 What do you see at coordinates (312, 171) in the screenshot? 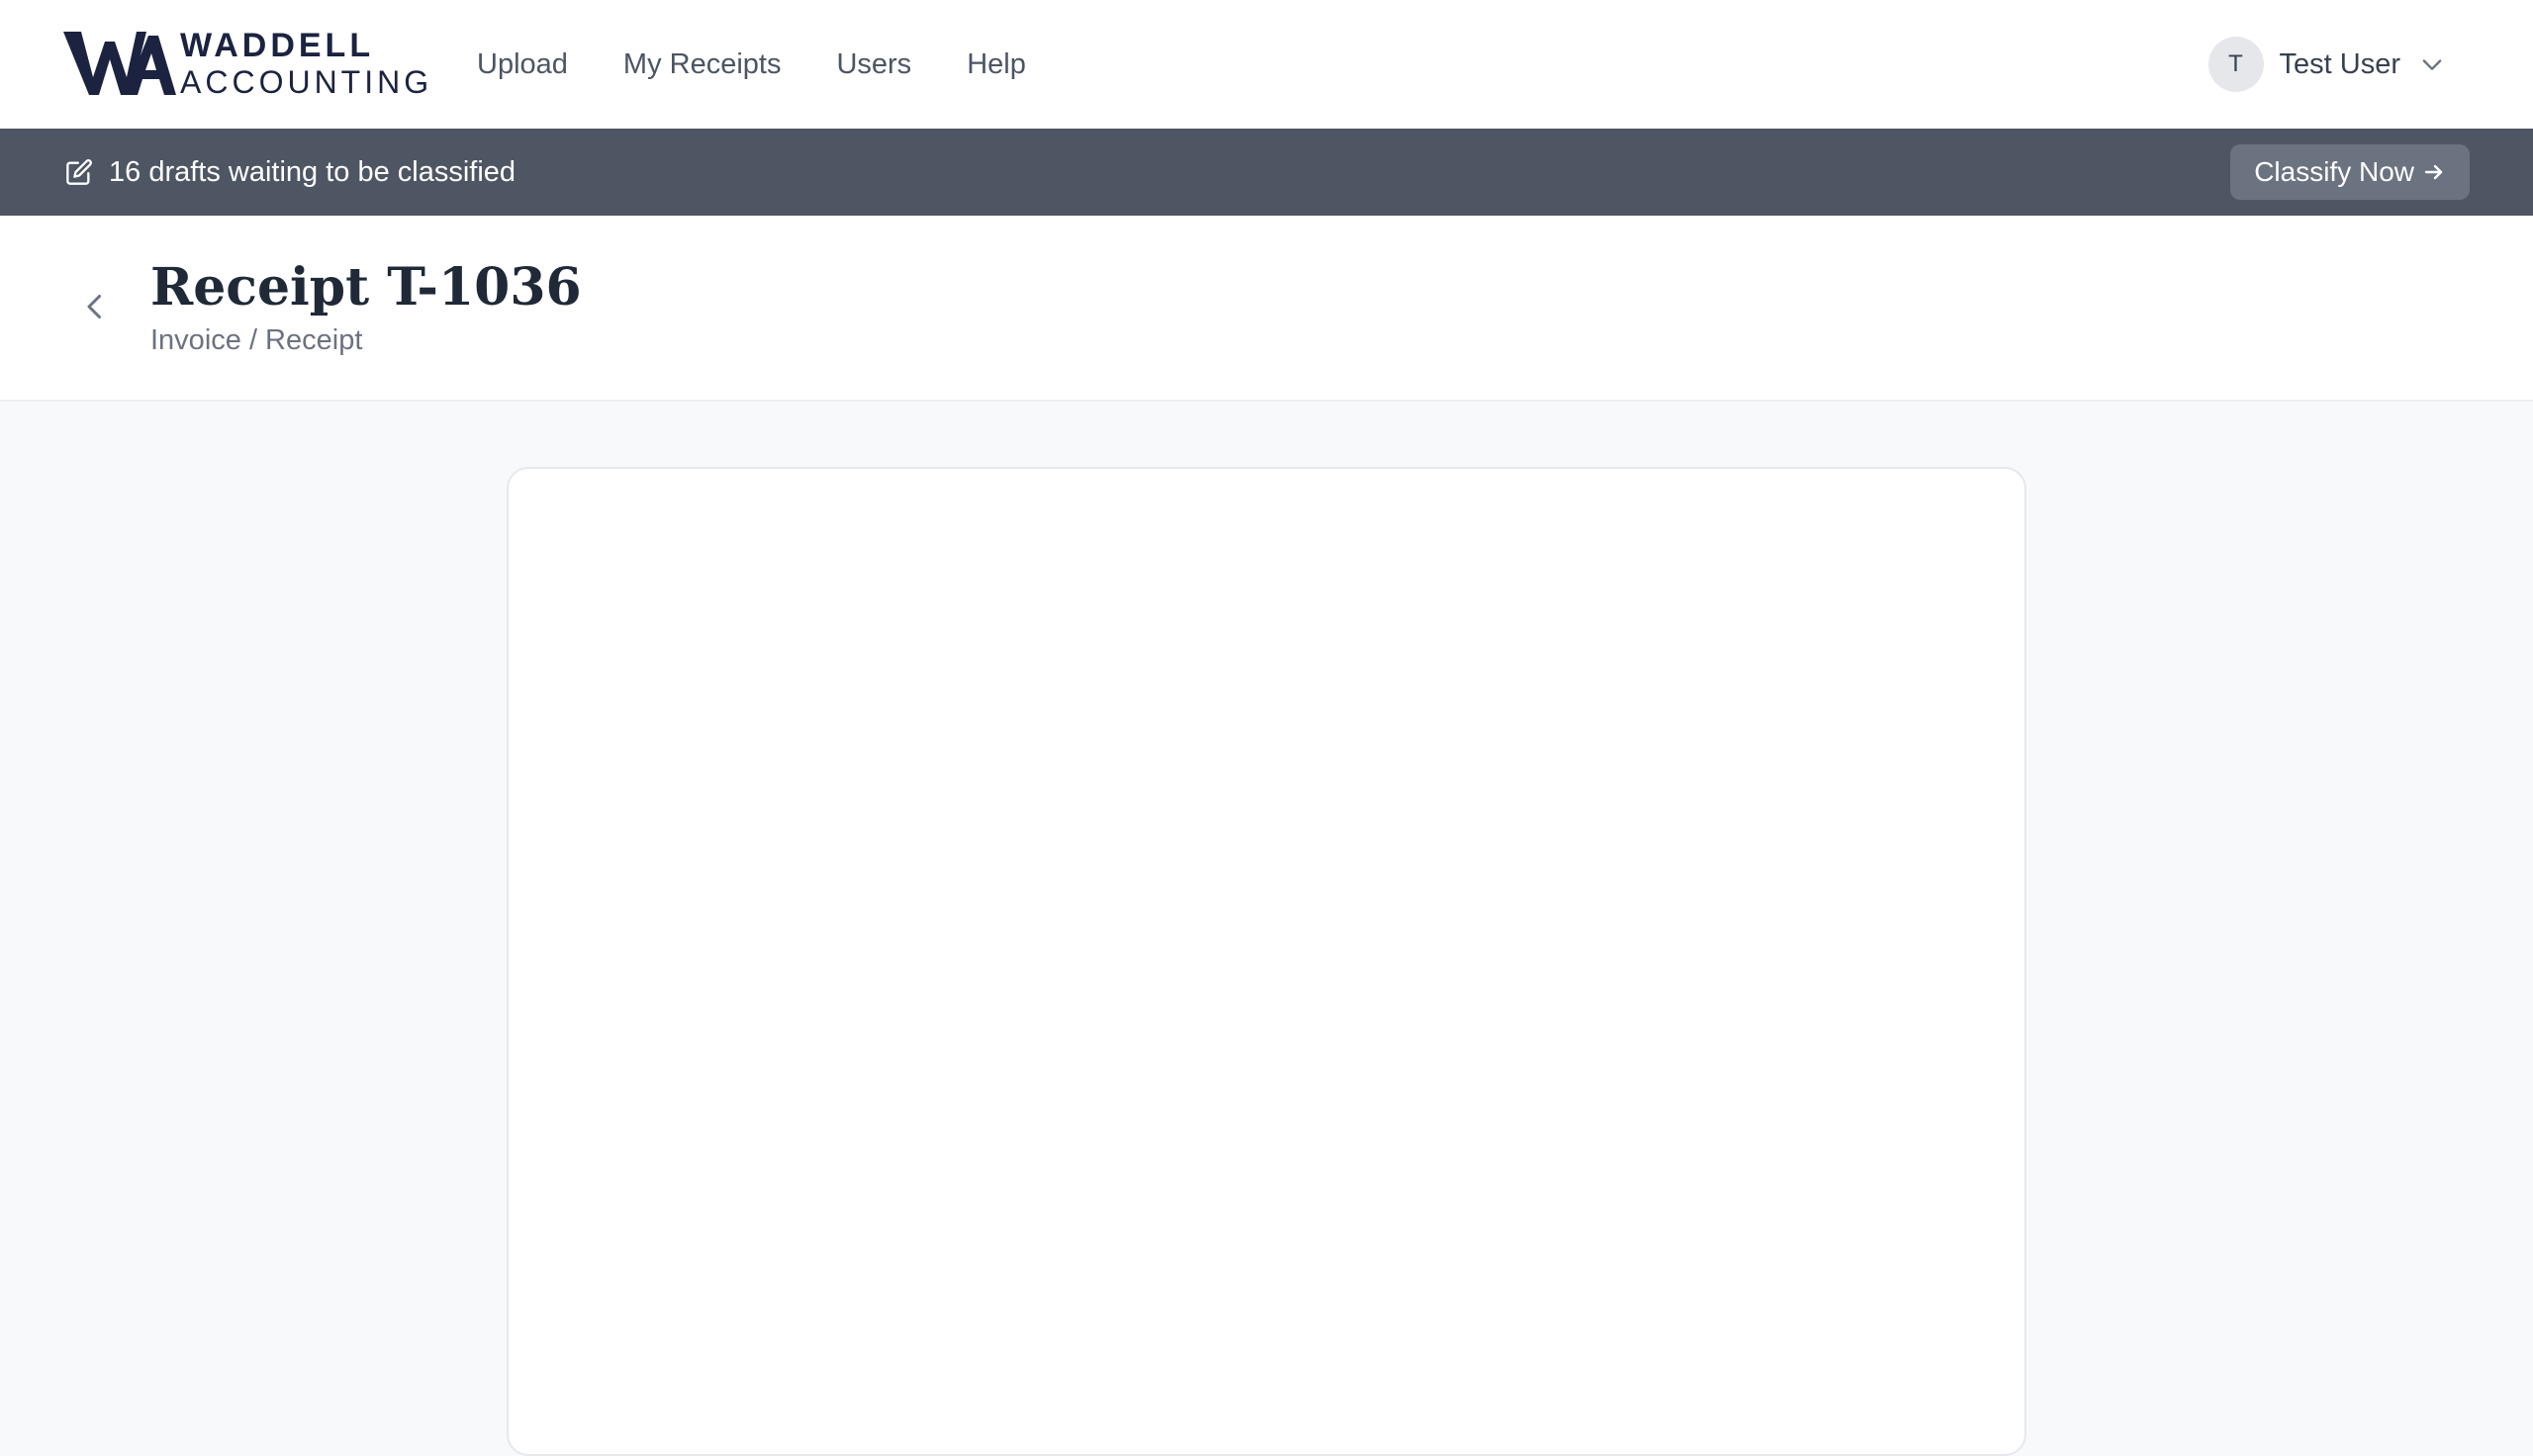
I see `drafts-message-text: 16 drafts waiting to be classified` at bounding box center [312, 171].